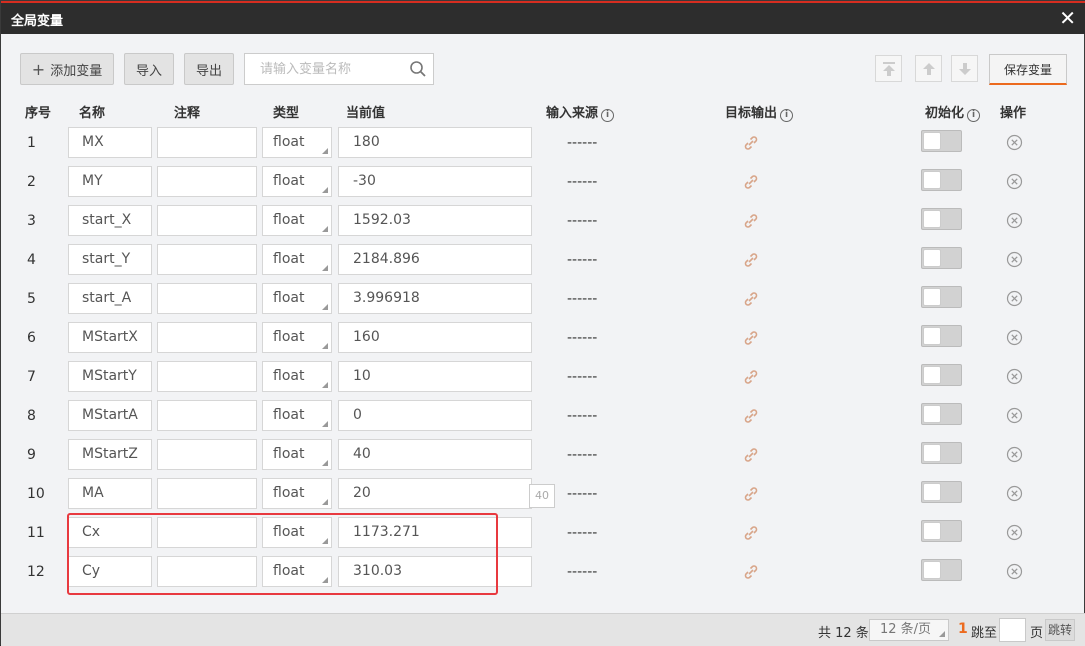 This screenshot has width=1085, height=646. I want to click on variable-name-field: MX, so click(110, 142).